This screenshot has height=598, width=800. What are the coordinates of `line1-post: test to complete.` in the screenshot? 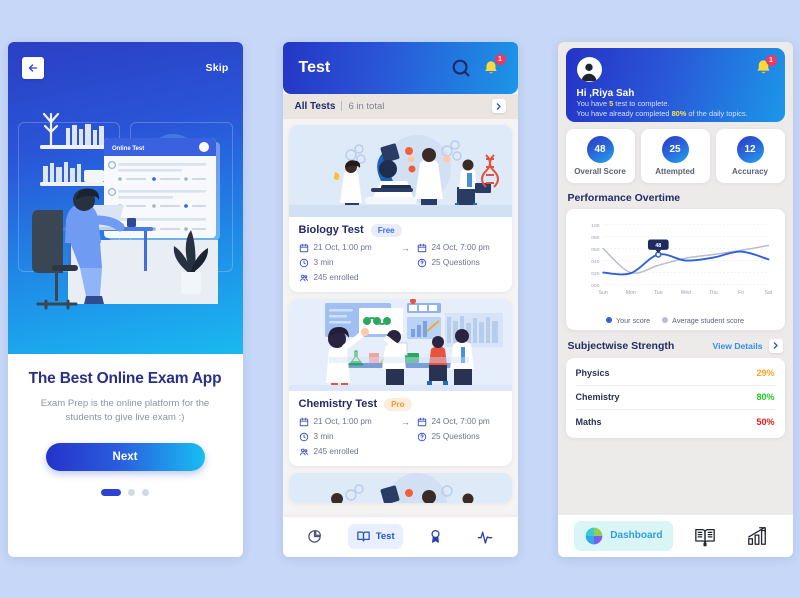 It's located at (641, 103).